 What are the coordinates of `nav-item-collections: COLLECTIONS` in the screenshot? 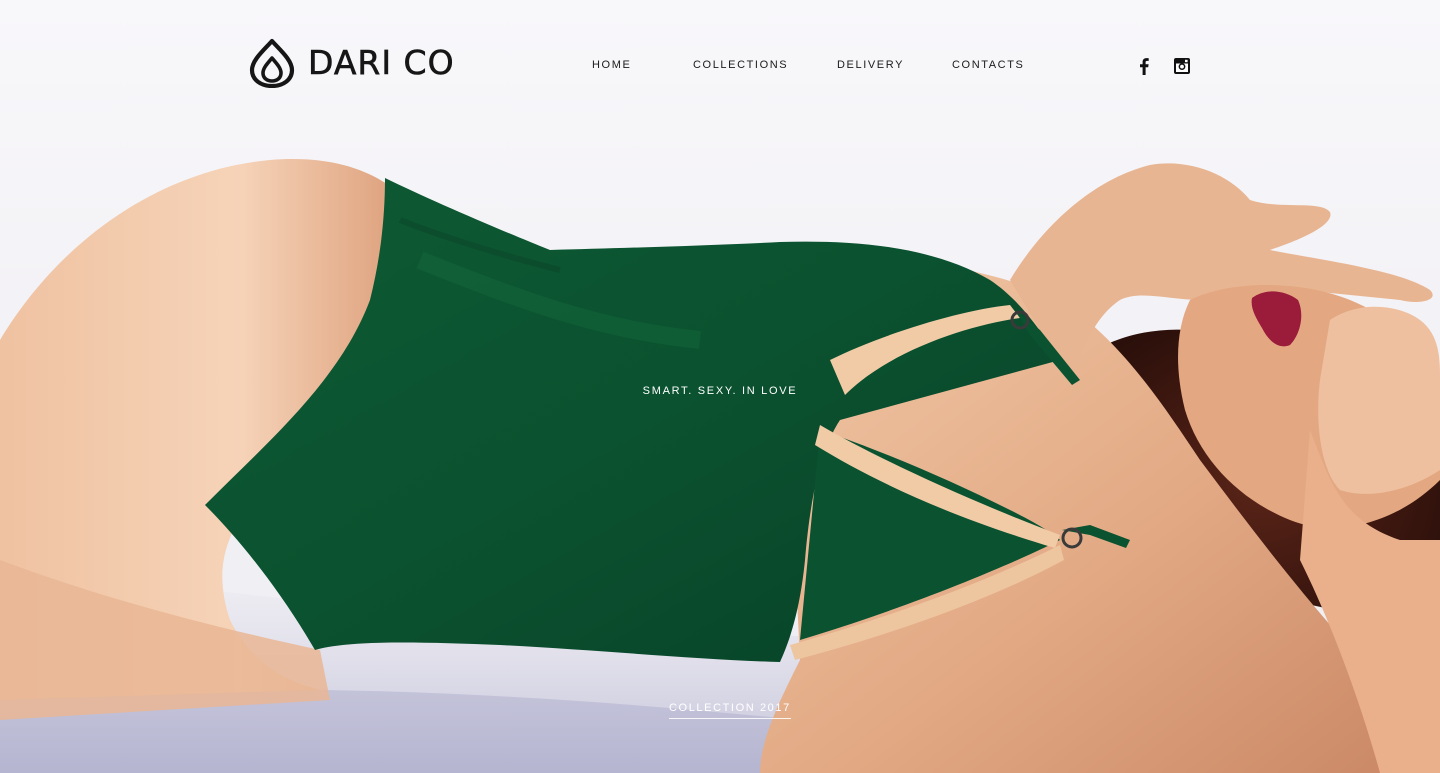 It's located at (740, 65).